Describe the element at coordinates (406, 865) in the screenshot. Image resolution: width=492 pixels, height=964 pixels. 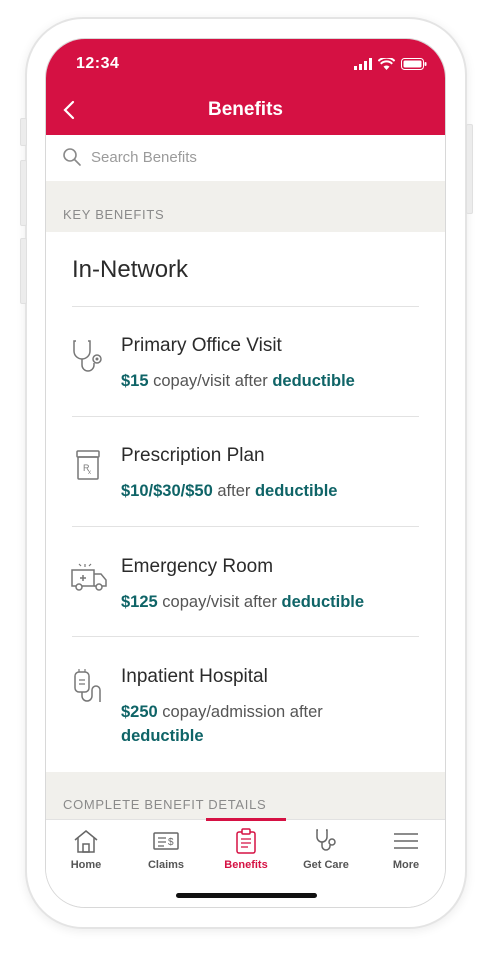
I see `tab-label: More` at that location.